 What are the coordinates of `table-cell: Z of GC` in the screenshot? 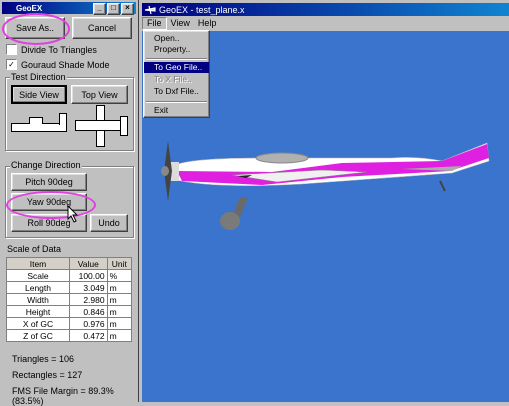 It's located at (38, 335).